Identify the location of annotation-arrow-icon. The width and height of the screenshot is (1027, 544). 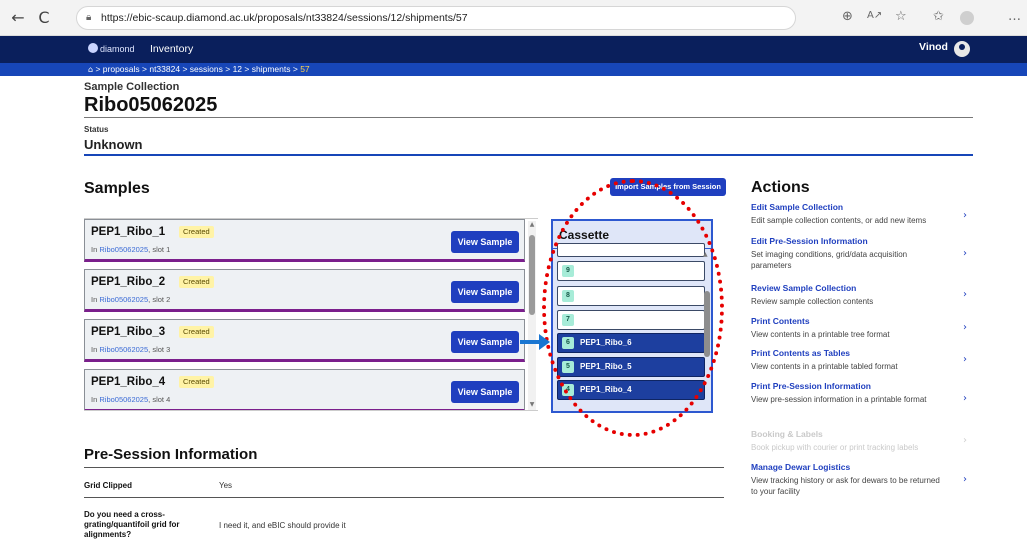
(535, 342).